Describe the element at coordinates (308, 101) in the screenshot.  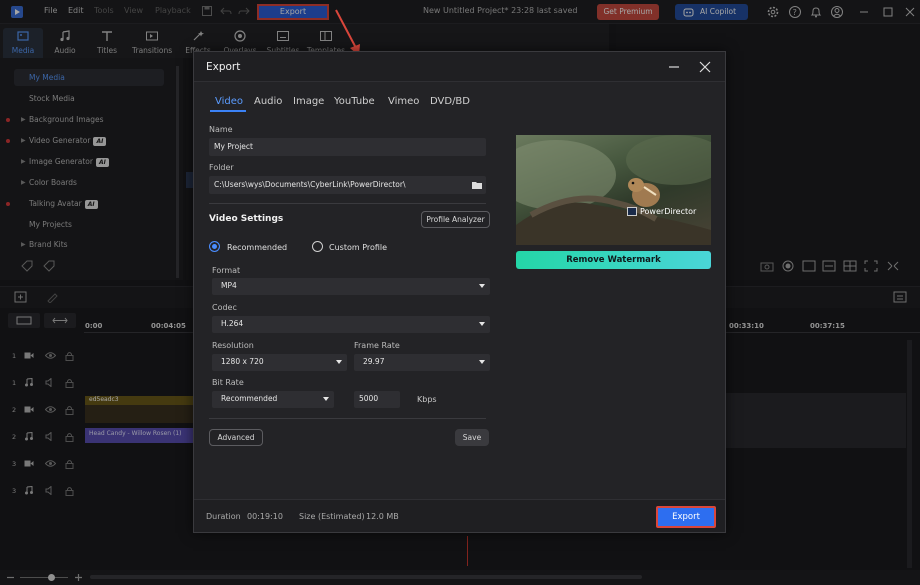
I see `tab-image: Image` at that location.